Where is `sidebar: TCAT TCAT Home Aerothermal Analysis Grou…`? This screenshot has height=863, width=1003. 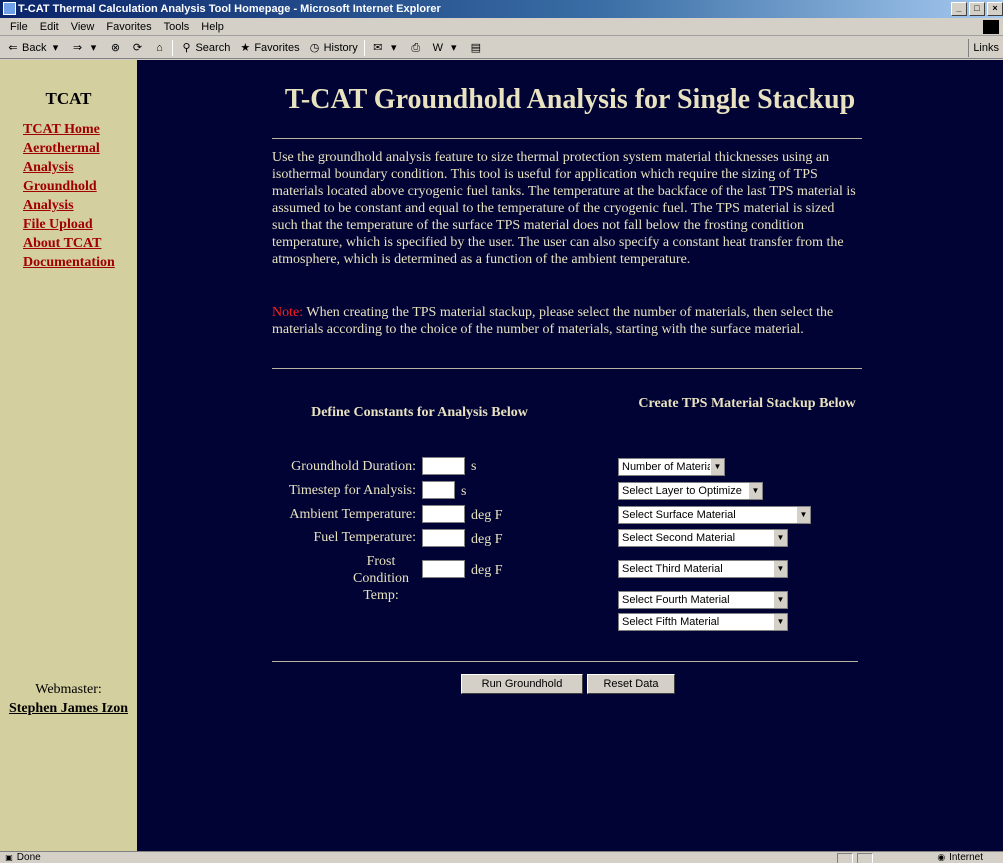 sidebar: TCAT TCAT Home Aerothermal Analysis Grou… is located at coordinates (68, 455).